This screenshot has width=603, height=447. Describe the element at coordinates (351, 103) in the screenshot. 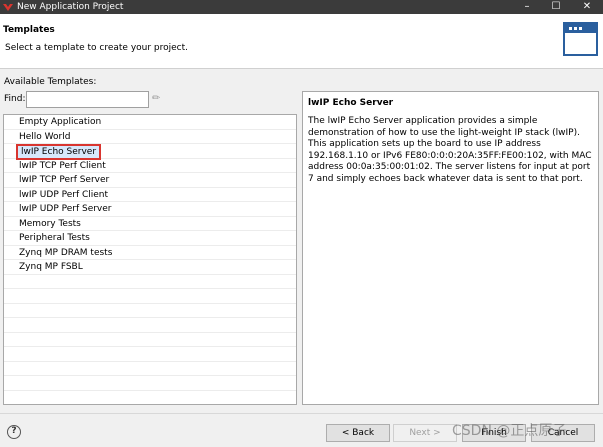

I see `template-description-title: lwIP Echo Server` at that location.